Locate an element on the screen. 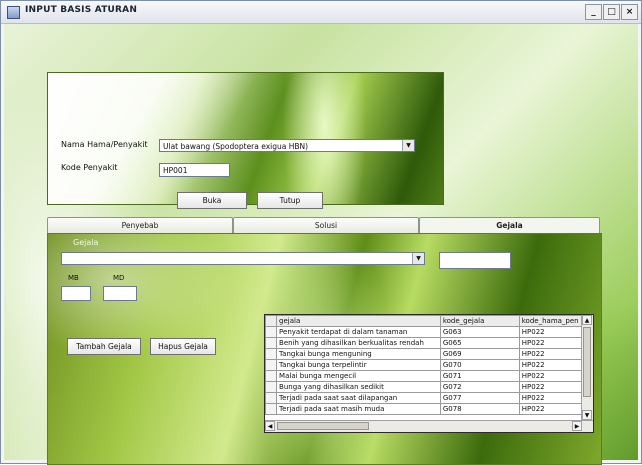 The image size is (642, 465). md-input is located at coordinates (120, 293).